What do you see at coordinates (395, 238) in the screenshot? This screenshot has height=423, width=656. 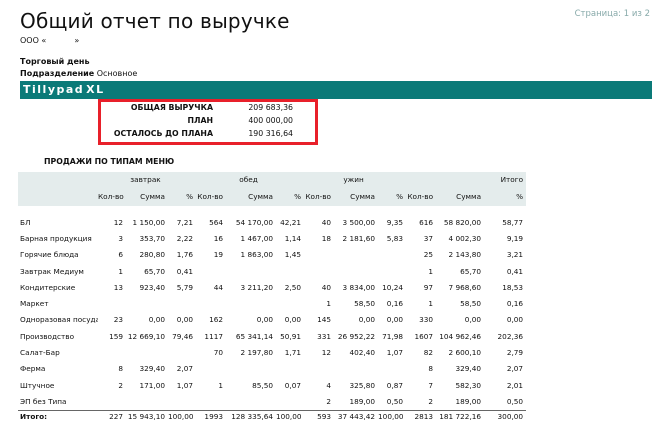 I see `table-cell: 5,83` at bounding box center [395, 238].